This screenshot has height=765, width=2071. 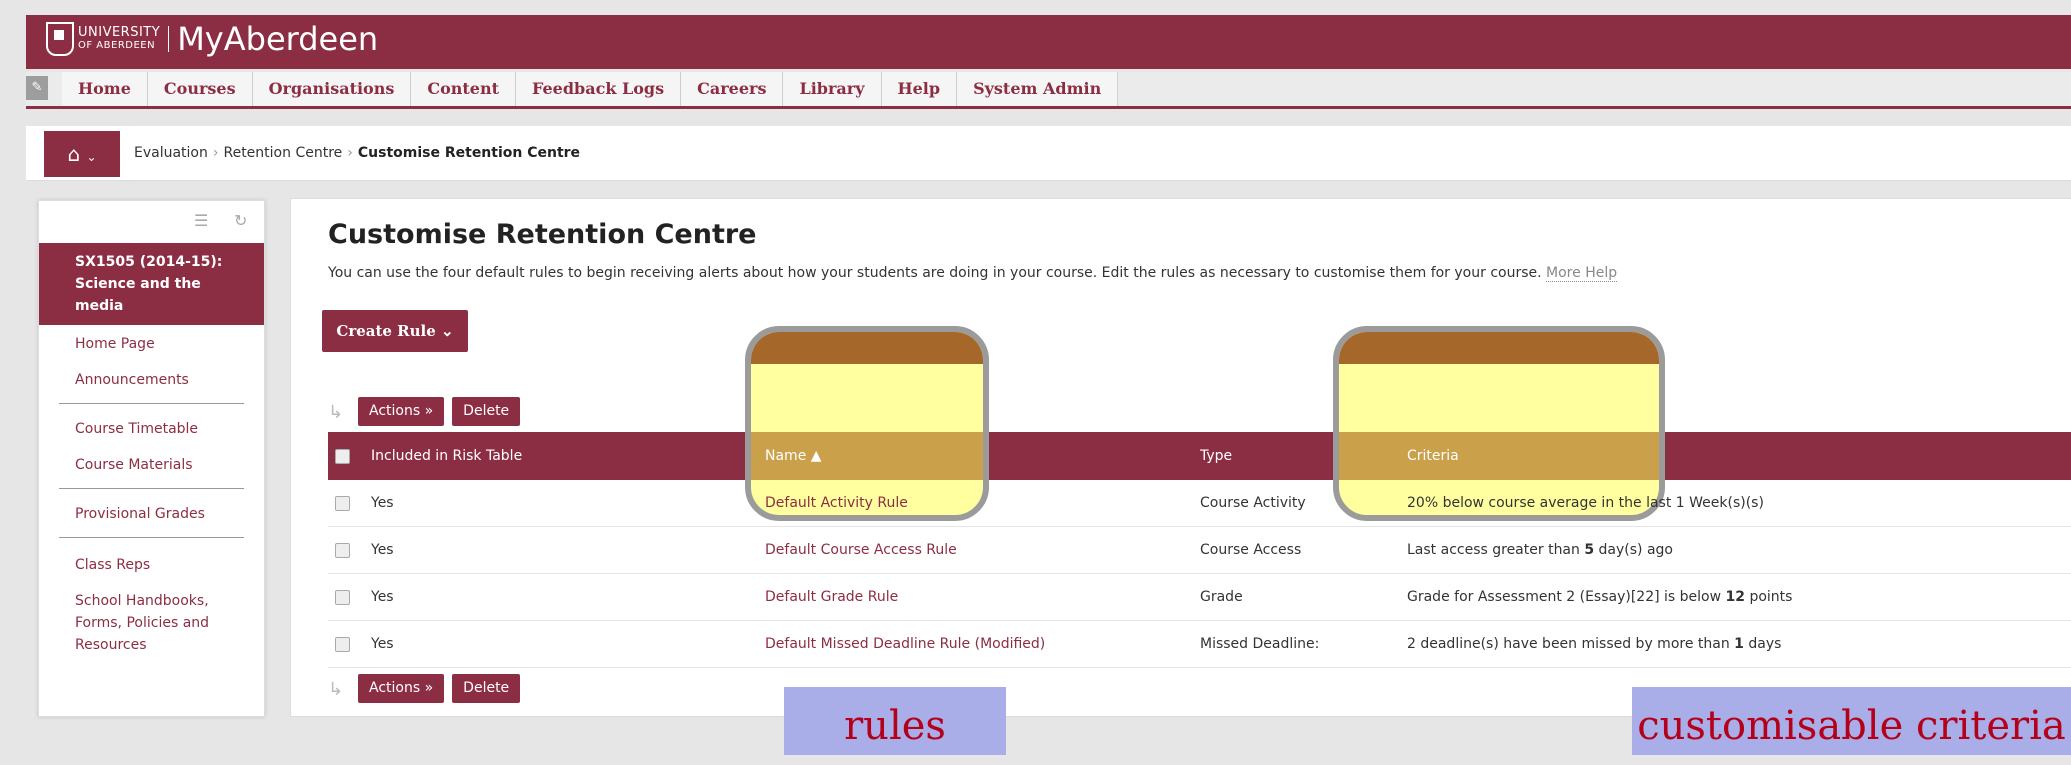 What do you see at coordinates (469, 153) in the screenshot?
I see `breadcrumb-current: Customise Retention Centre` at bounding box center [469, 153].